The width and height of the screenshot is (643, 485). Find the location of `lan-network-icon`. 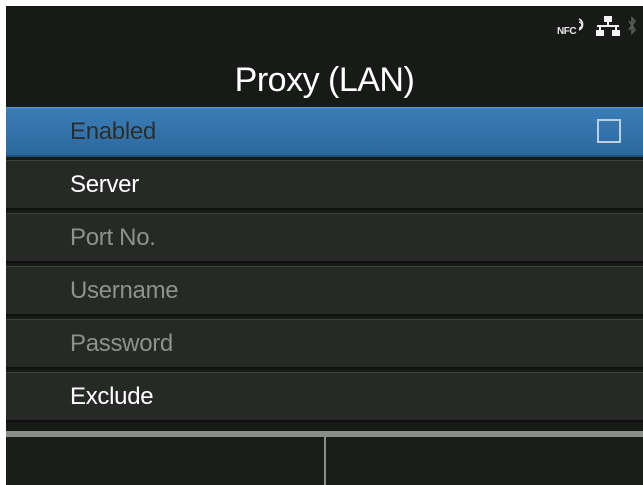

lan-network-icon is located at coordinates (608, 28).